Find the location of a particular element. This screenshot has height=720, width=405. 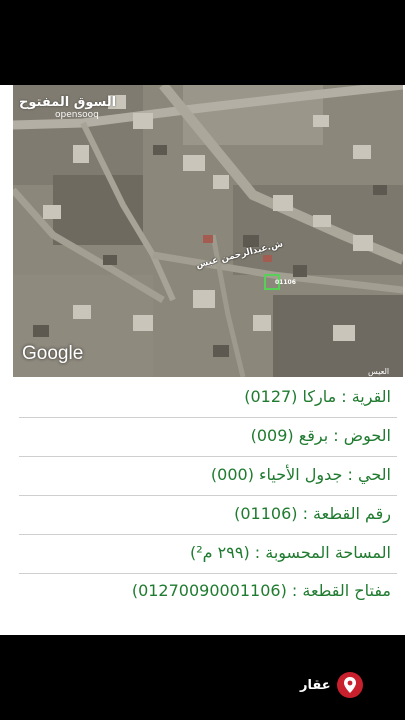

district-row: الحي : جدول الأحياء (000) is located at coordinates (300, 474).